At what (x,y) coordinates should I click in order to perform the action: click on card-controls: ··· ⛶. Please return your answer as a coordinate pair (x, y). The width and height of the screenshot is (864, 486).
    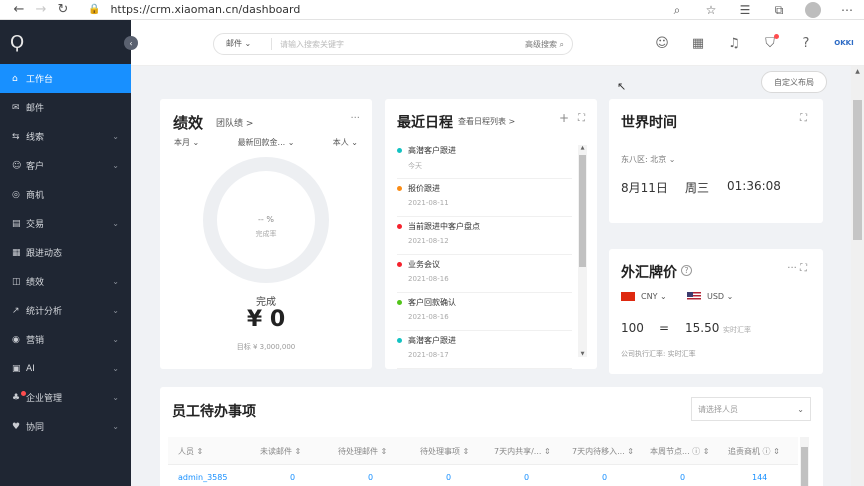
    Looking at the image, I should click on (797, 268).